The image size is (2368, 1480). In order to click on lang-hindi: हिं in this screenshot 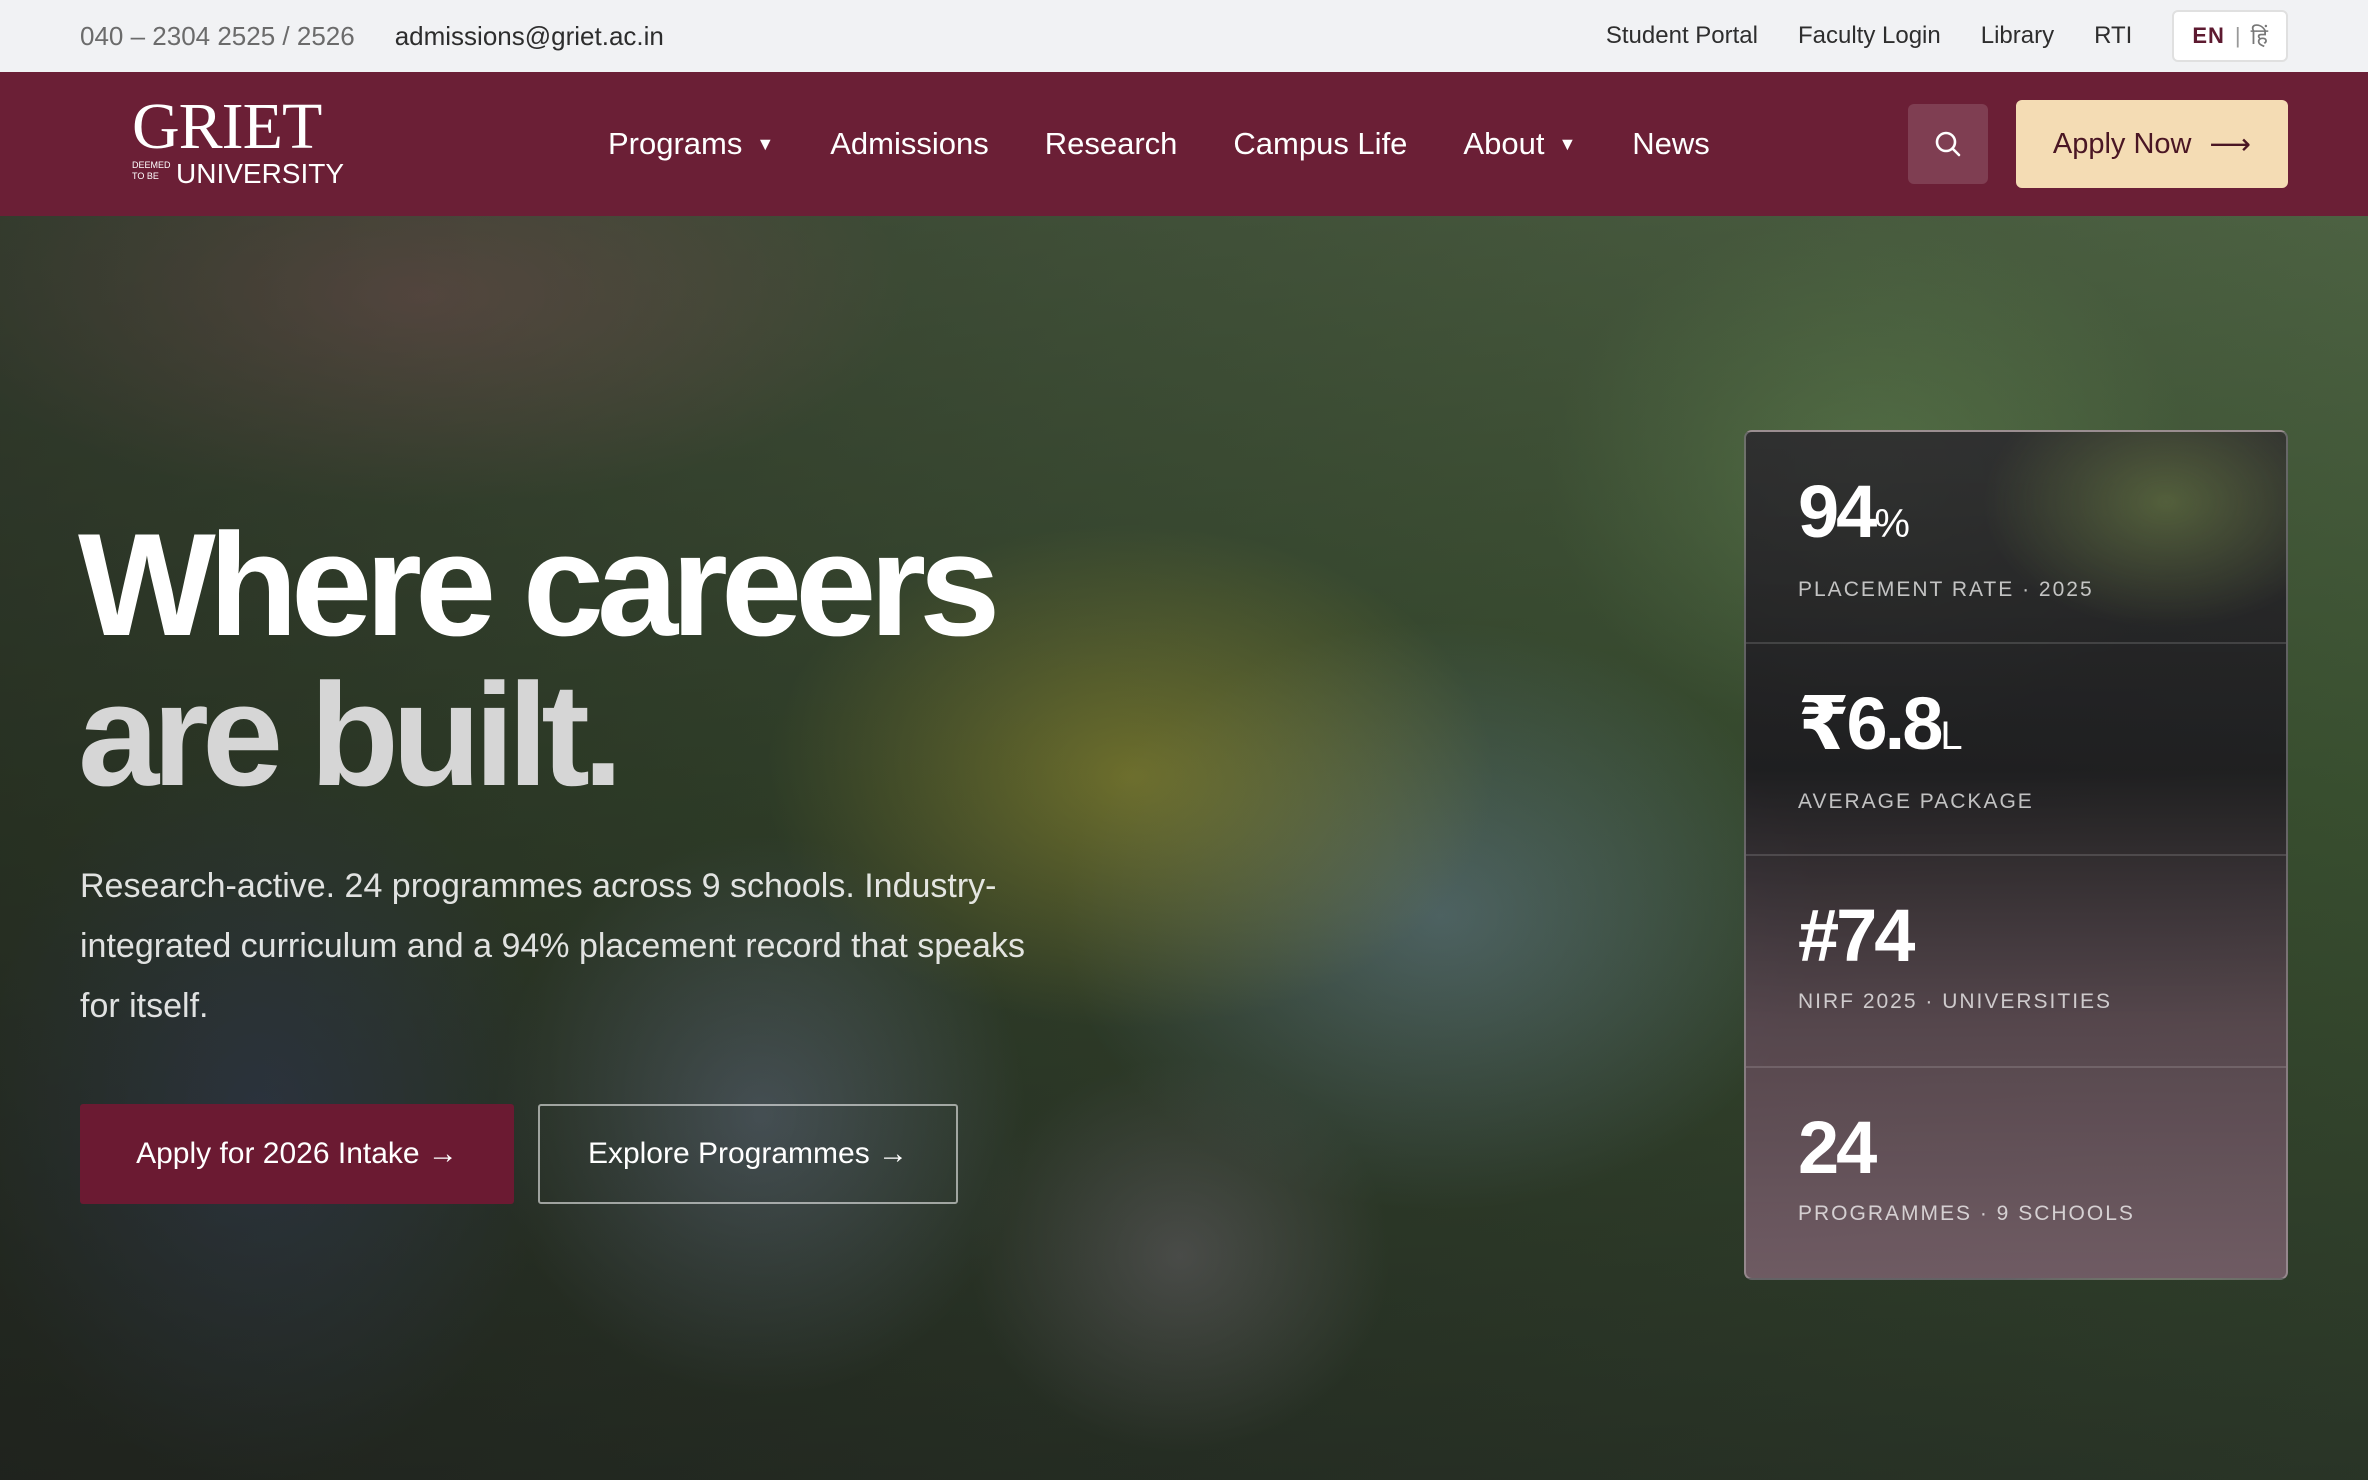, I will do `click(2259, 36)`.